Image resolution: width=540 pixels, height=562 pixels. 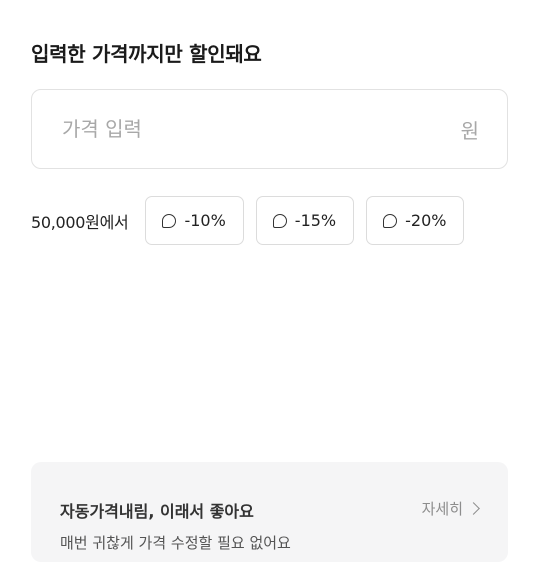 What do you see at coordinates (157, 511) in the screenshot?
I see `info-card-title: 자동가격내림, 이래서 좋아요` at bounding box center [157, 511].